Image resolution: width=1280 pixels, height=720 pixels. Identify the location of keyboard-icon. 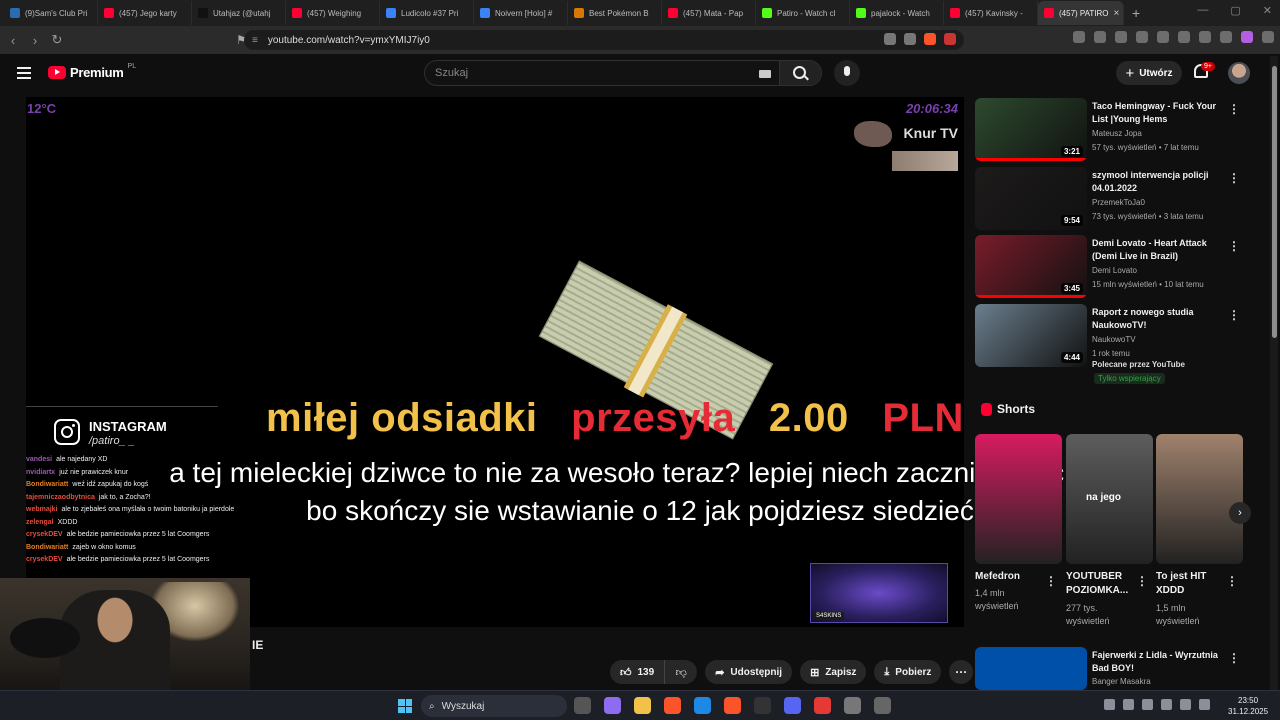
(765, 74).